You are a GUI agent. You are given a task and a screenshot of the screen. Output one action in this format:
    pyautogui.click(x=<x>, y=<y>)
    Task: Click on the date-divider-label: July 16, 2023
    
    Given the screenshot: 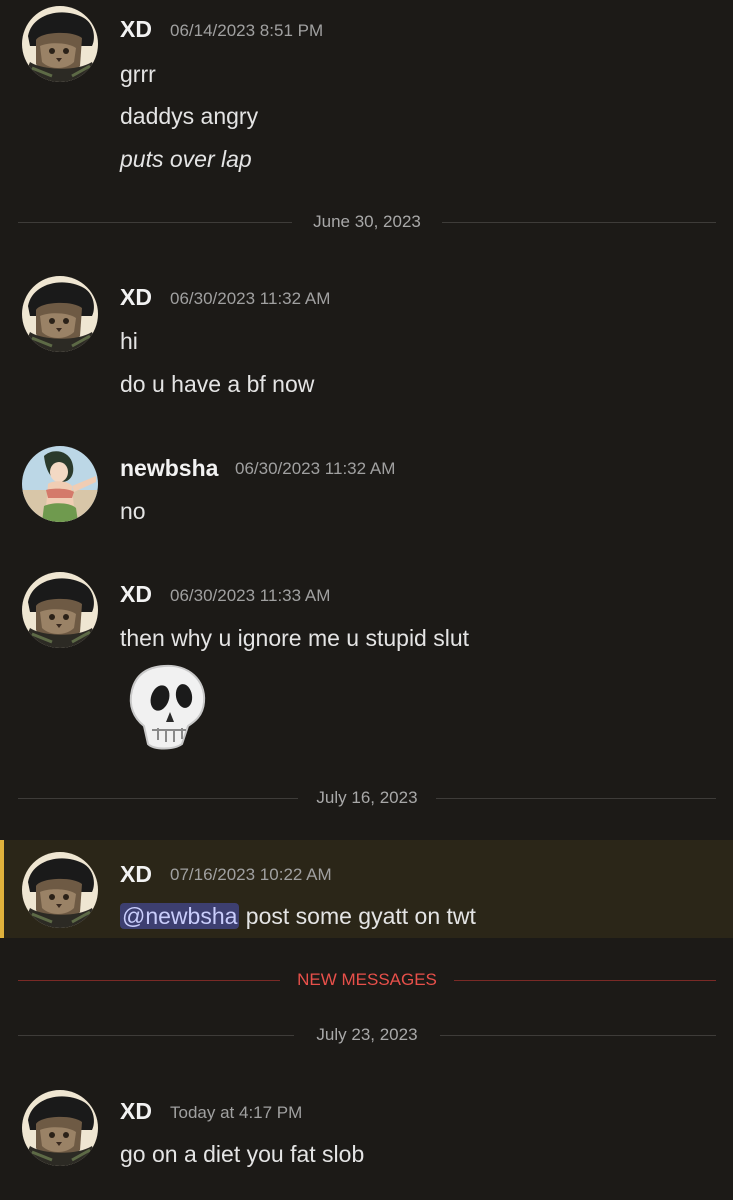 What is the action you would take?
    pyautogui.click(x=367, y=797)
    